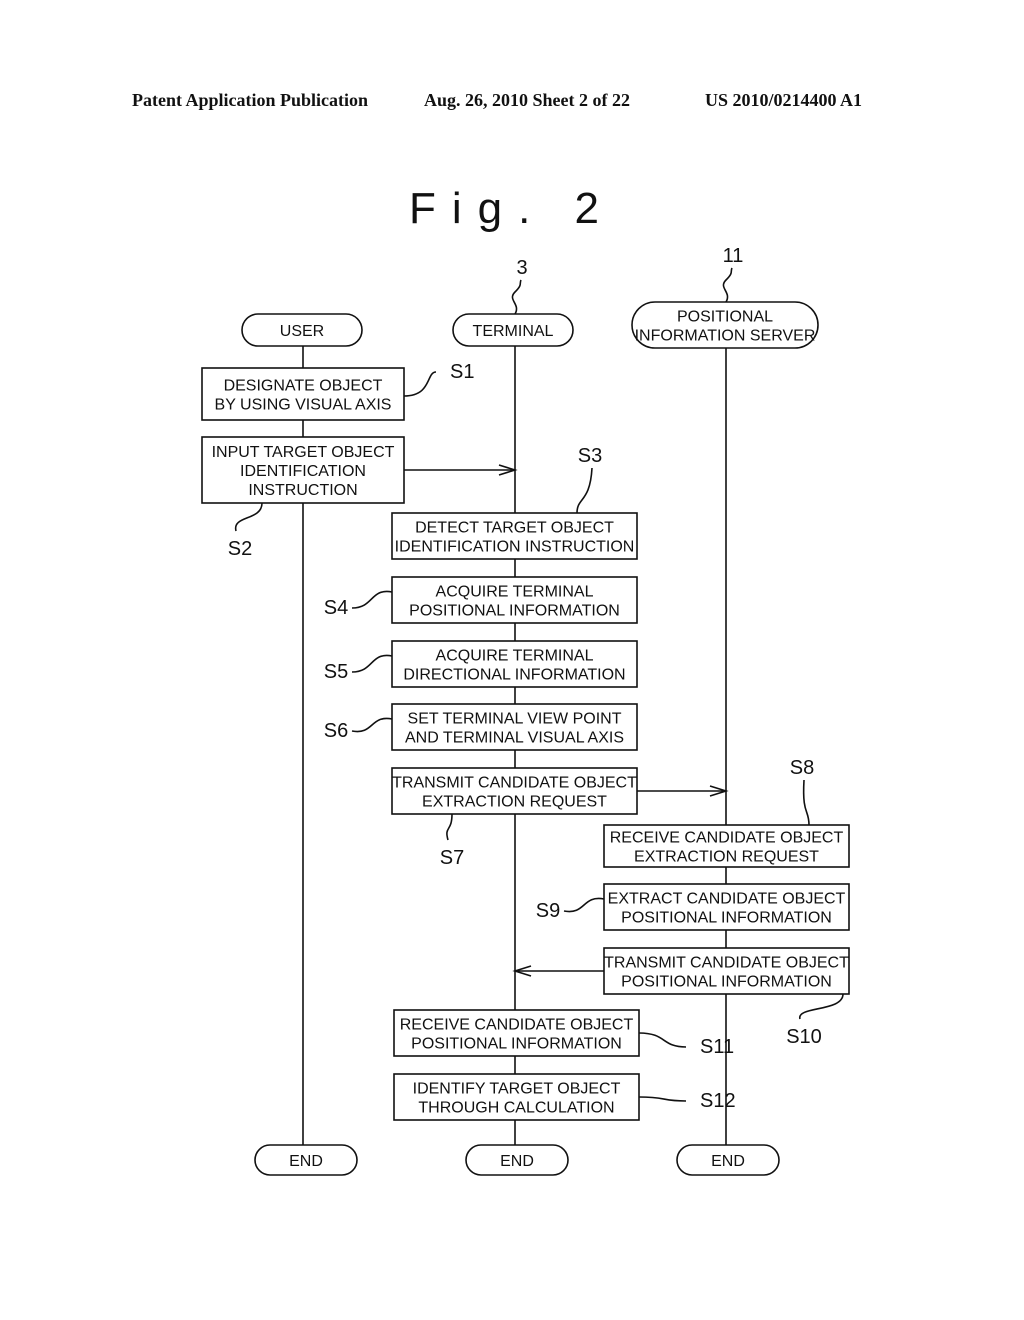 This screenshot has width=1024, height=1320. Describe the element at coordinates (303, 405) in the screenshot. I see `step-text: BY USING VISUAL AXIS` at that location.